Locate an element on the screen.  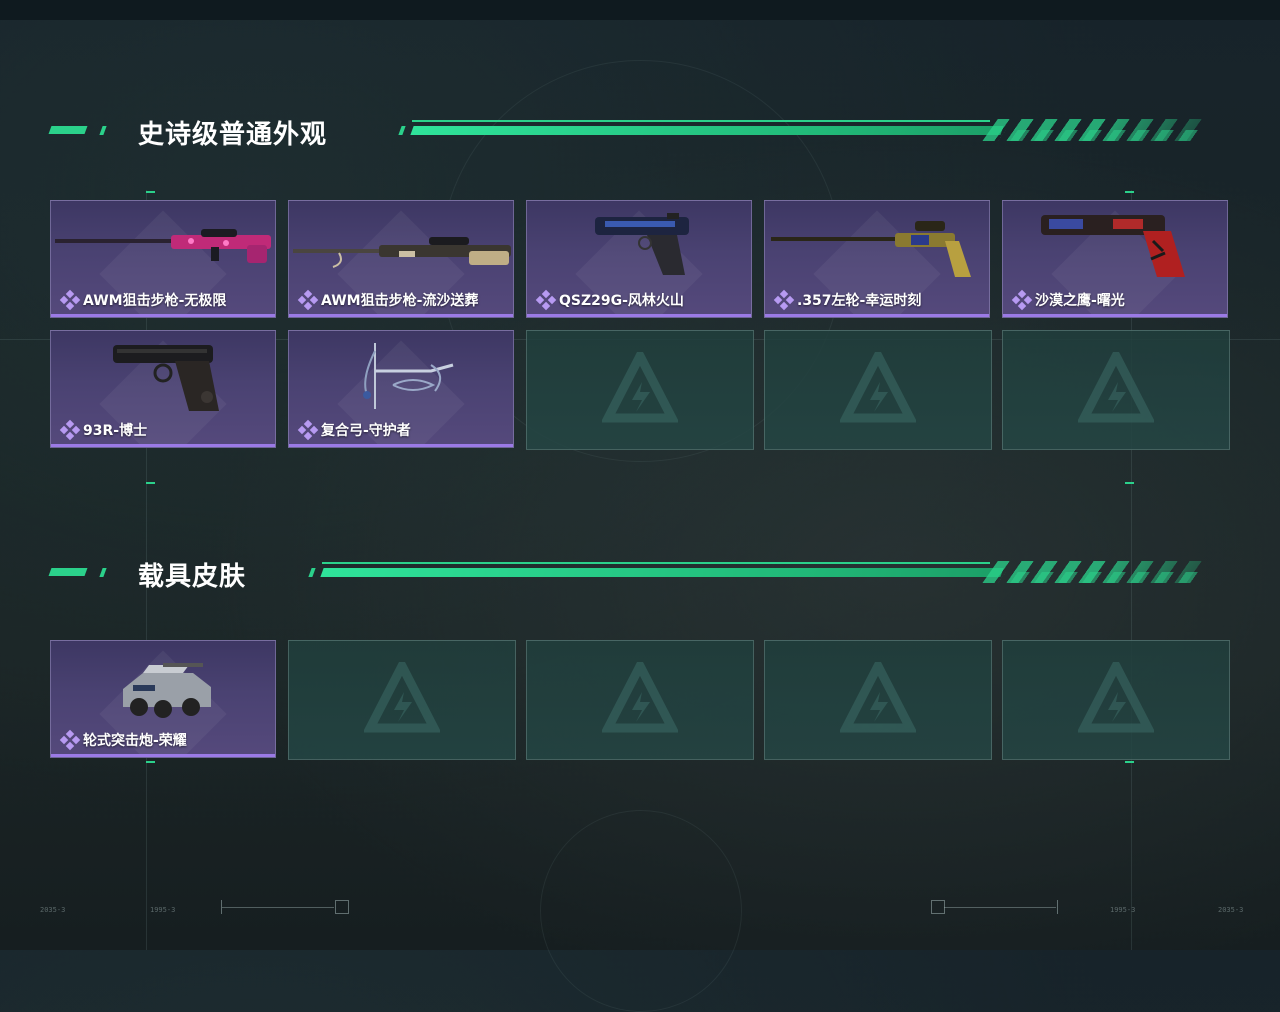
compound-bow-icon is located at coordinates (408, 376).